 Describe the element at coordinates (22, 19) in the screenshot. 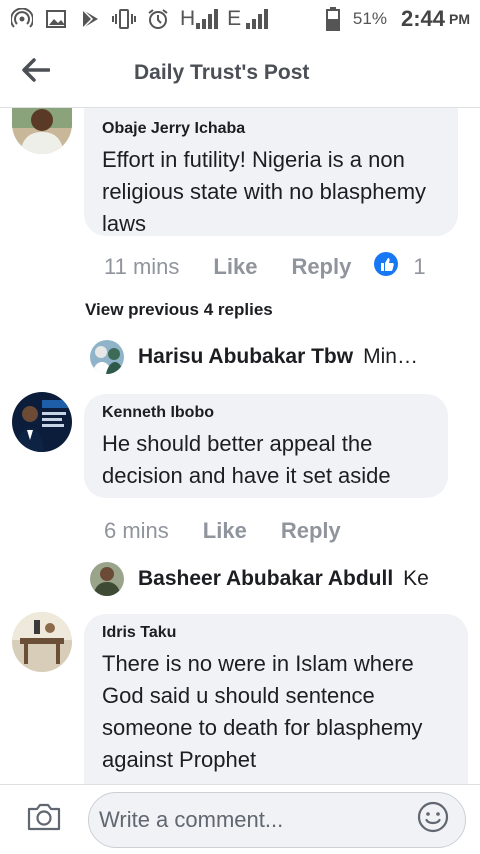

I see `hotspot-icon` at that location.